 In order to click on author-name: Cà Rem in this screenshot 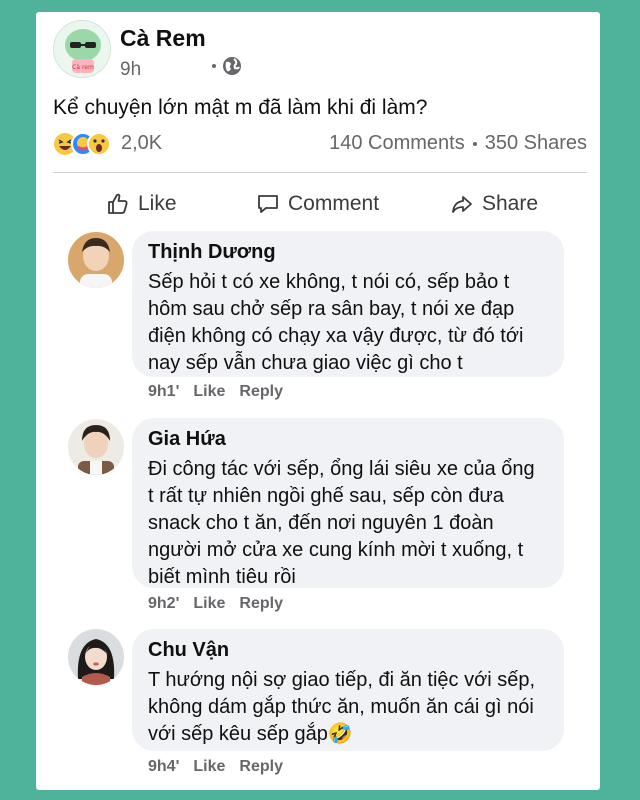, I will do `click(163, 38)`.